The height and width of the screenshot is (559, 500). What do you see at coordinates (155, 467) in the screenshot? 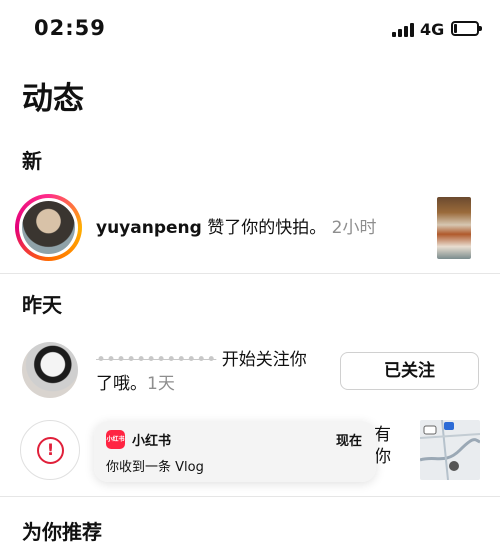
I see `notification-body: 你收到一条 Vlog` at bounding box center [155, 467].